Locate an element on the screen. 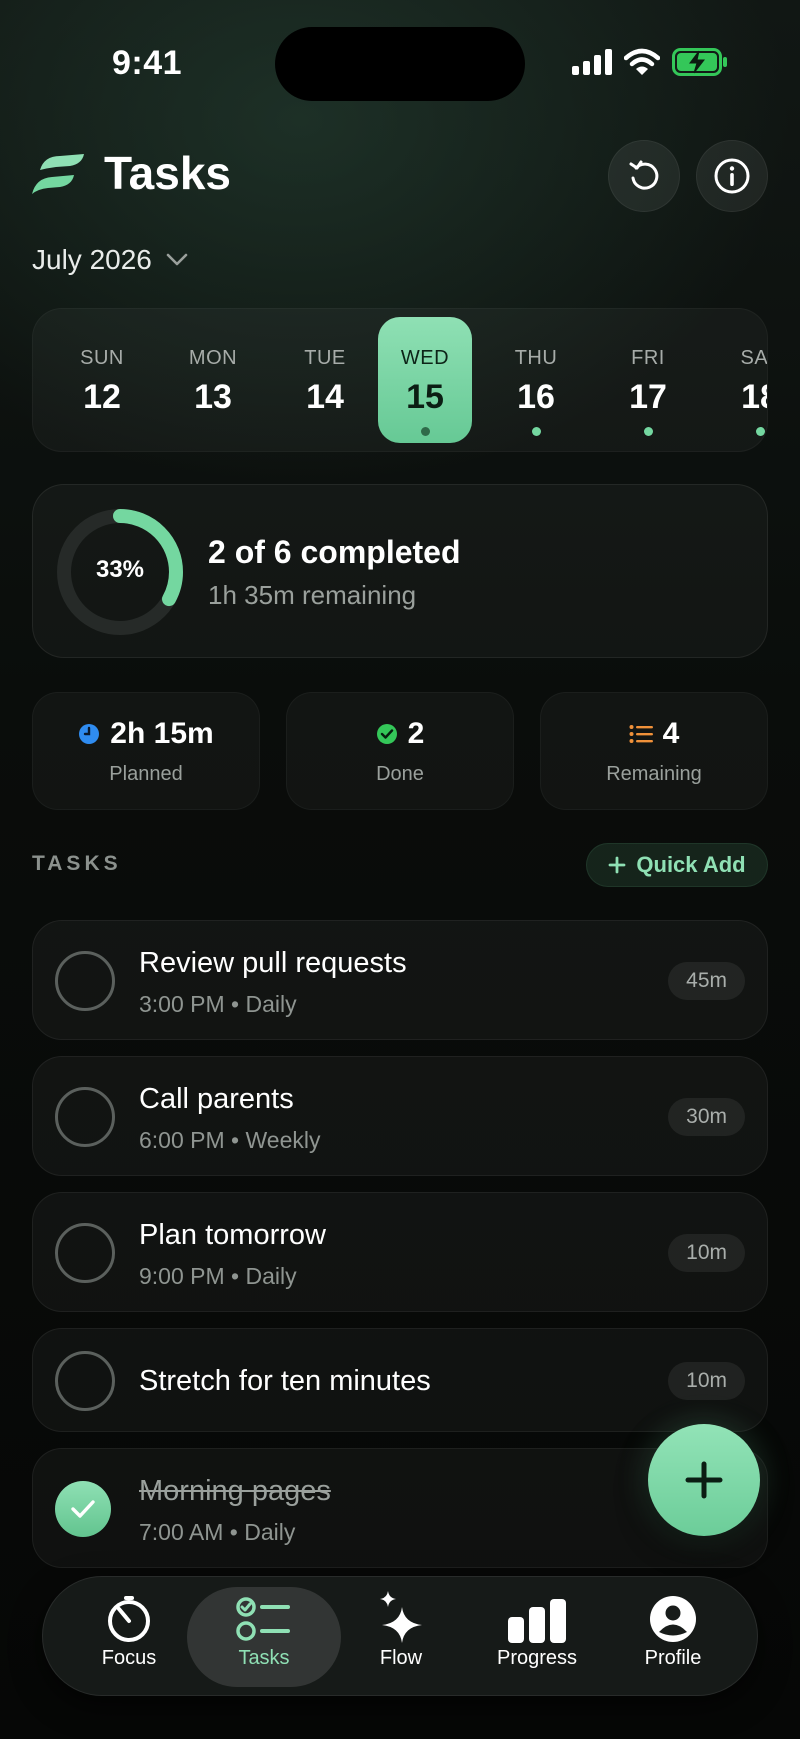  nav-tasks-active: Tasks is located at coordinates (264, 1637).